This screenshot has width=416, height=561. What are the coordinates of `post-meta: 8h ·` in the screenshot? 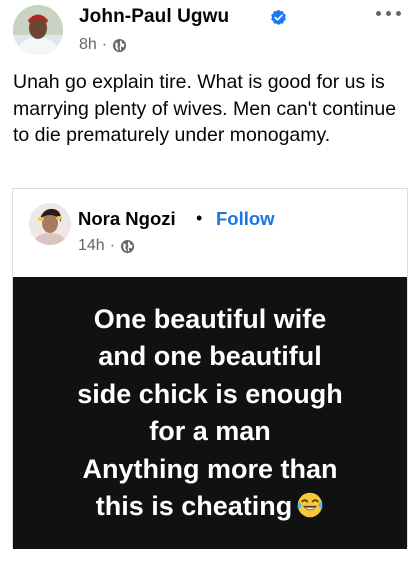 It's located at (103, 45).